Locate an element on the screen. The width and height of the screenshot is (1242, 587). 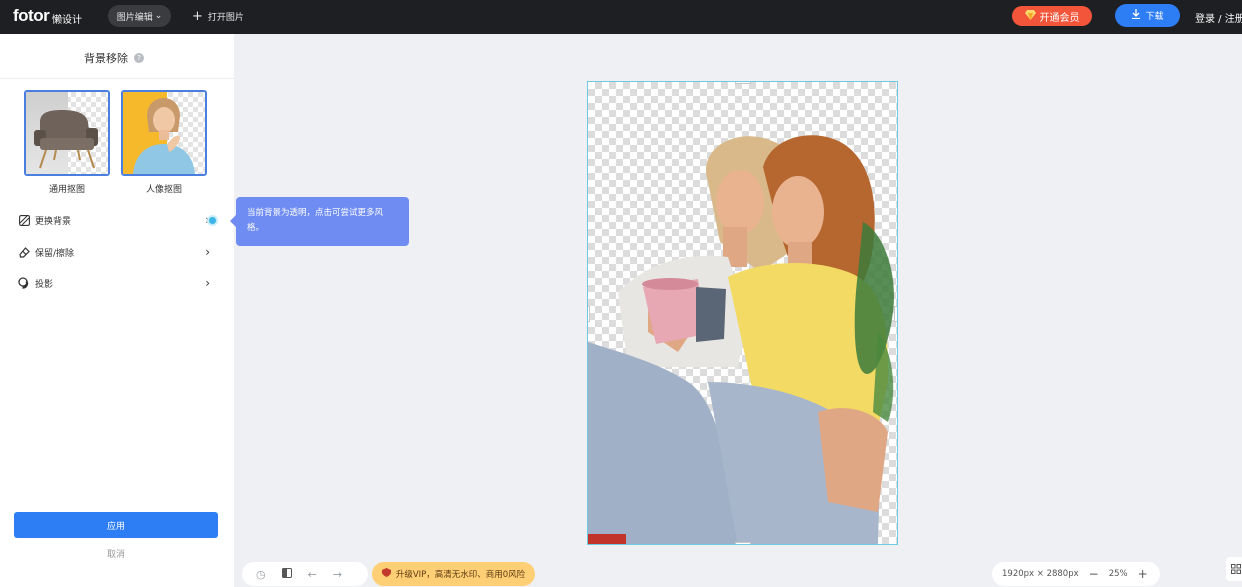
resize-handle-left is located at coordinates (589, 314).